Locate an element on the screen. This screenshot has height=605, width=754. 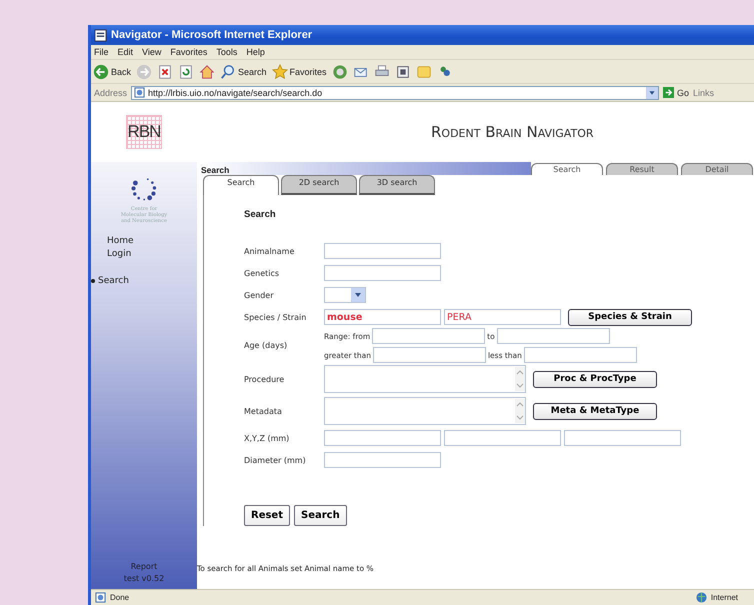
field-label: Diameter (mm) is located at coordinates (275, 460).